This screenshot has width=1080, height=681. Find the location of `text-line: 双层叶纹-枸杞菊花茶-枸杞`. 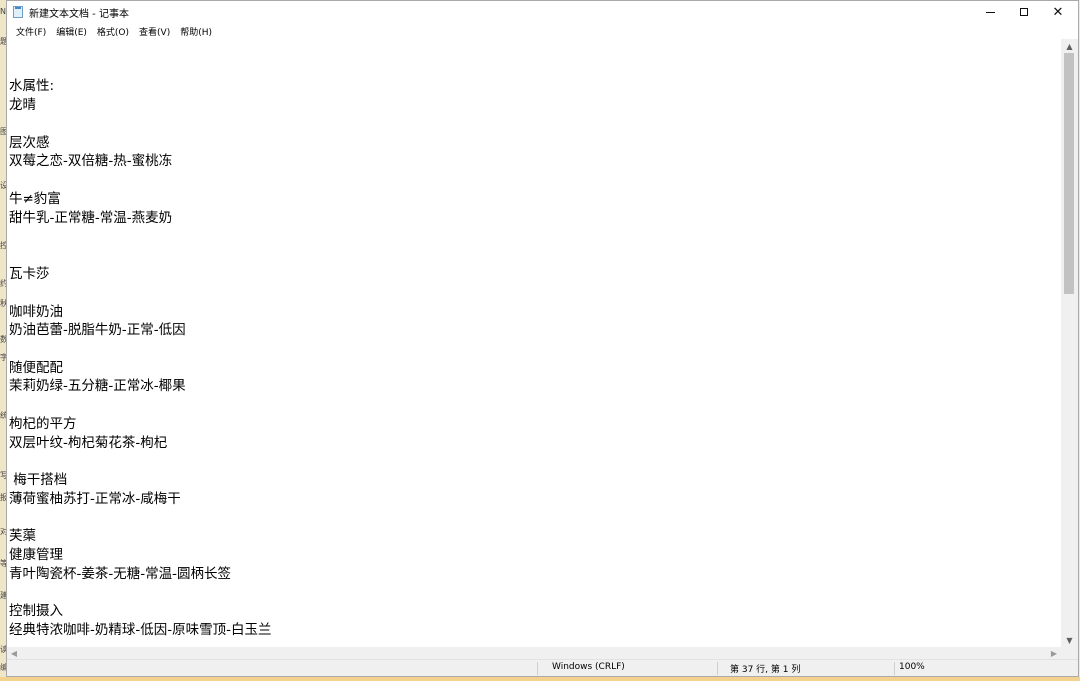

text-line: 双层叶纹-枸杞菊花茶-枸杞 is located at coordinates (88, 443).